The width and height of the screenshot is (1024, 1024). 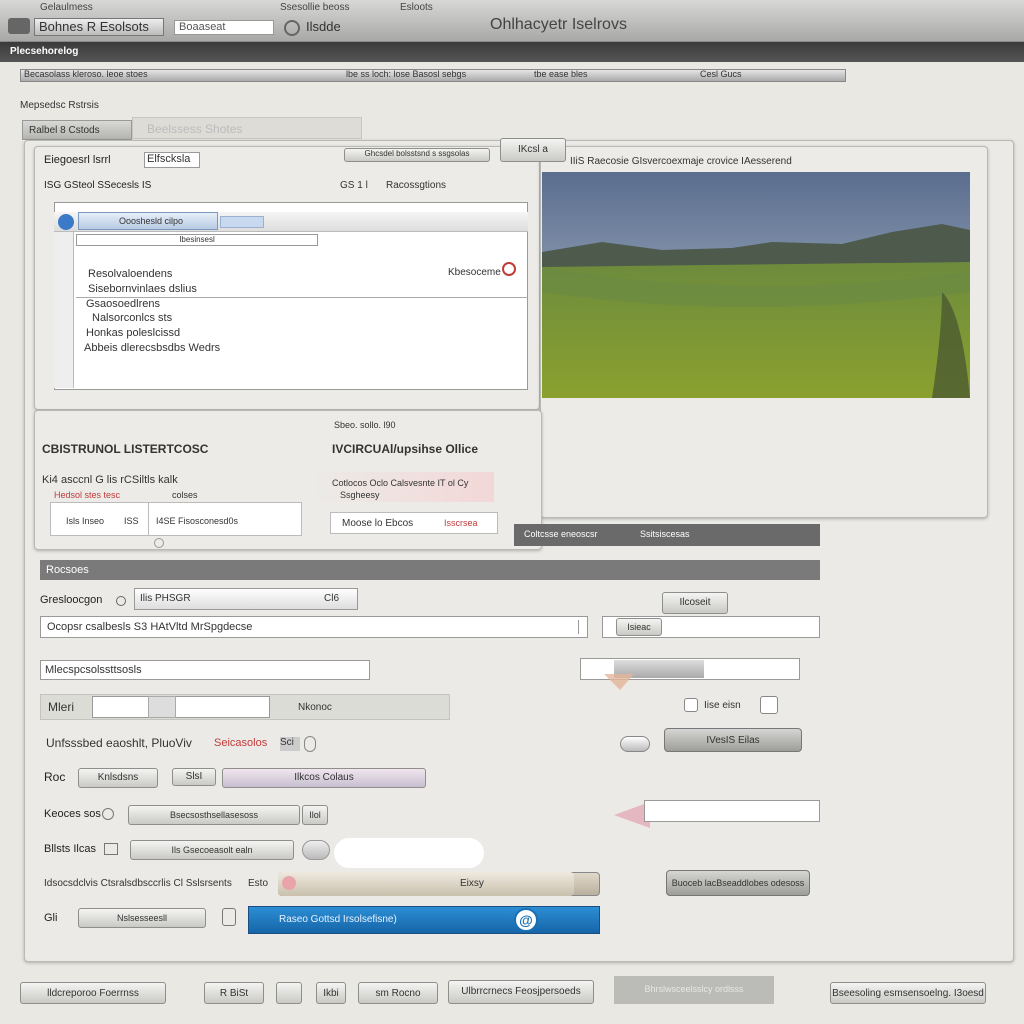 I want to click on info-icon, so click(x=121, y=601).